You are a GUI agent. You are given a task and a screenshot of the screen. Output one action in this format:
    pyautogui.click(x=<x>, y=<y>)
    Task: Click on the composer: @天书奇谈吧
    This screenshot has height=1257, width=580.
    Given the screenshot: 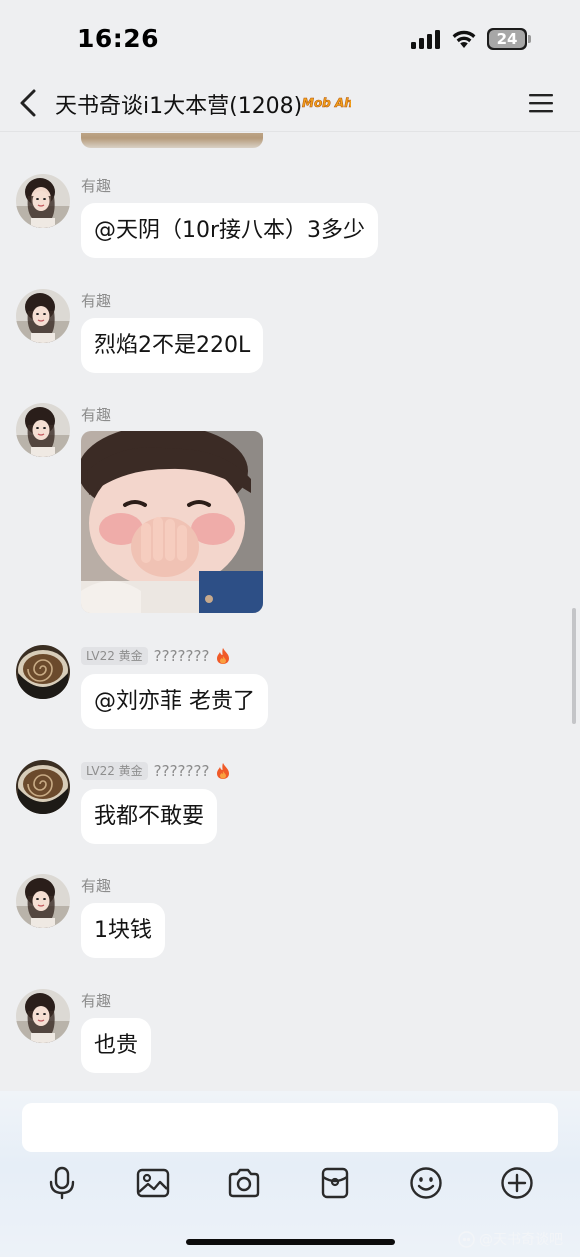 What is the action you would take?
    pyautogui.click(x=290, y=1174)
    